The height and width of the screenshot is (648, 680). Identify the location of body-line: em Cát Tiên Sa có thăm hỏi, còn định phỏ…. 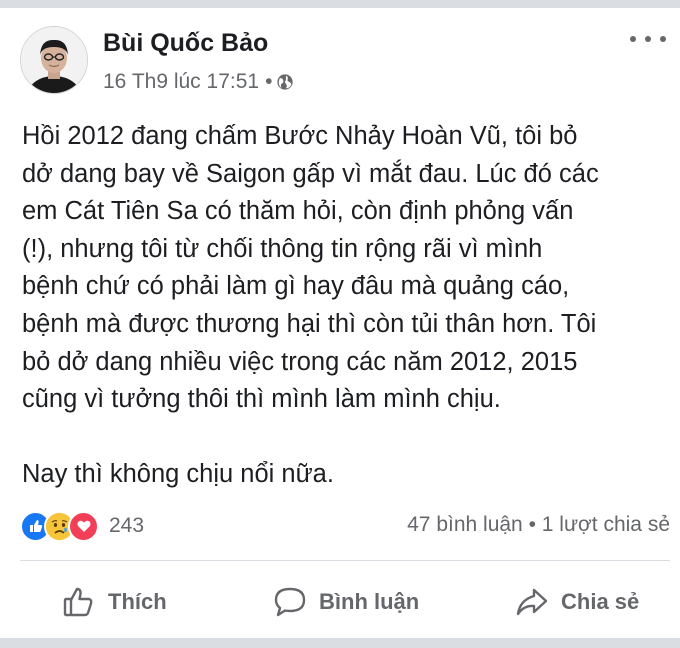
(298, 211).